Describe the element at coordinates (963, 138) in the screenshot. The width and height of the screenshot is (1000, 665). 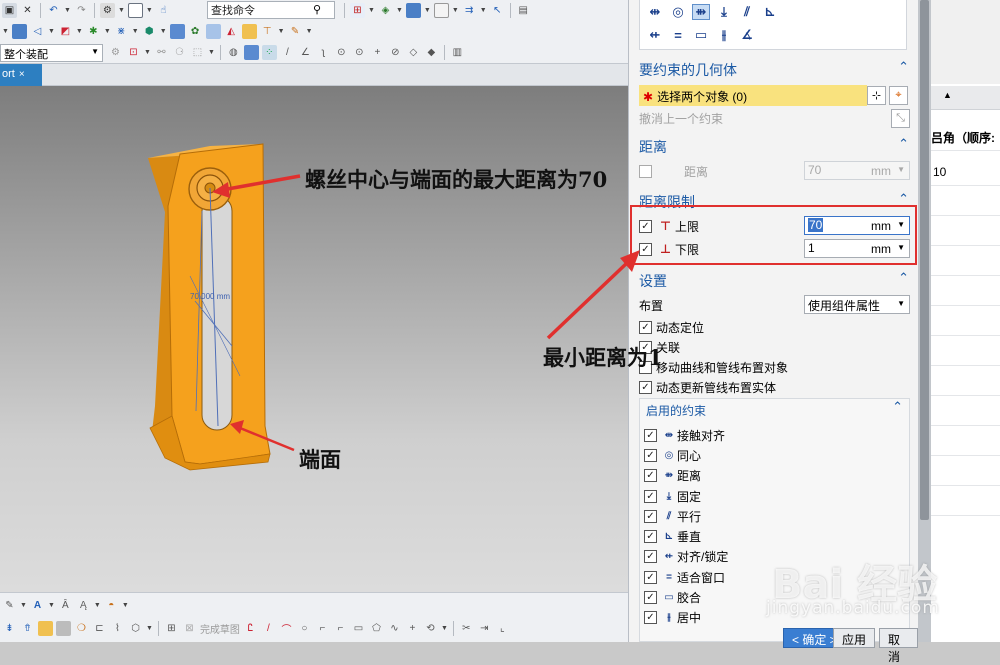
I see `right-panel-header-text: 吕角（顺序:` at that location.